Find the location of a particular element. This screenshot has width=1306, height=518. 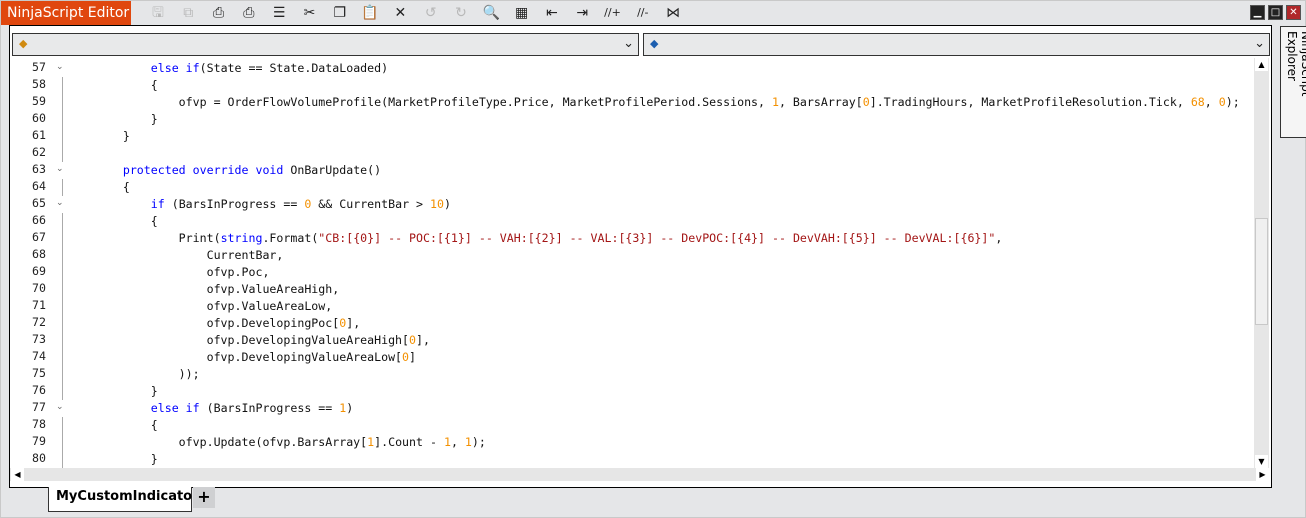

print-preview-icon: ⎙ is located at coordinates (249, 13).